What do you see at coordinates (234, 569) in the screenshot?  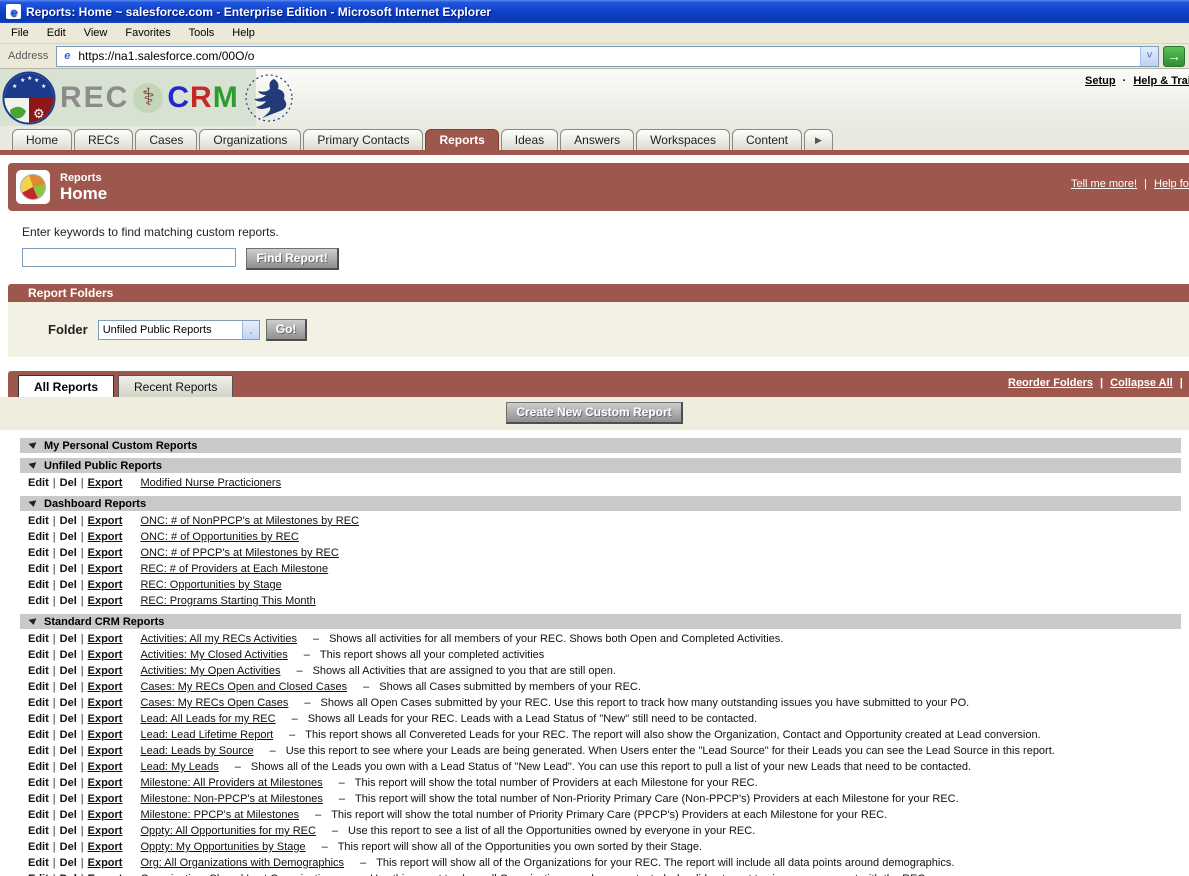 I see `report-name-link: REC: # of Providers at Each Milestone` at bounding box center [234, 569].